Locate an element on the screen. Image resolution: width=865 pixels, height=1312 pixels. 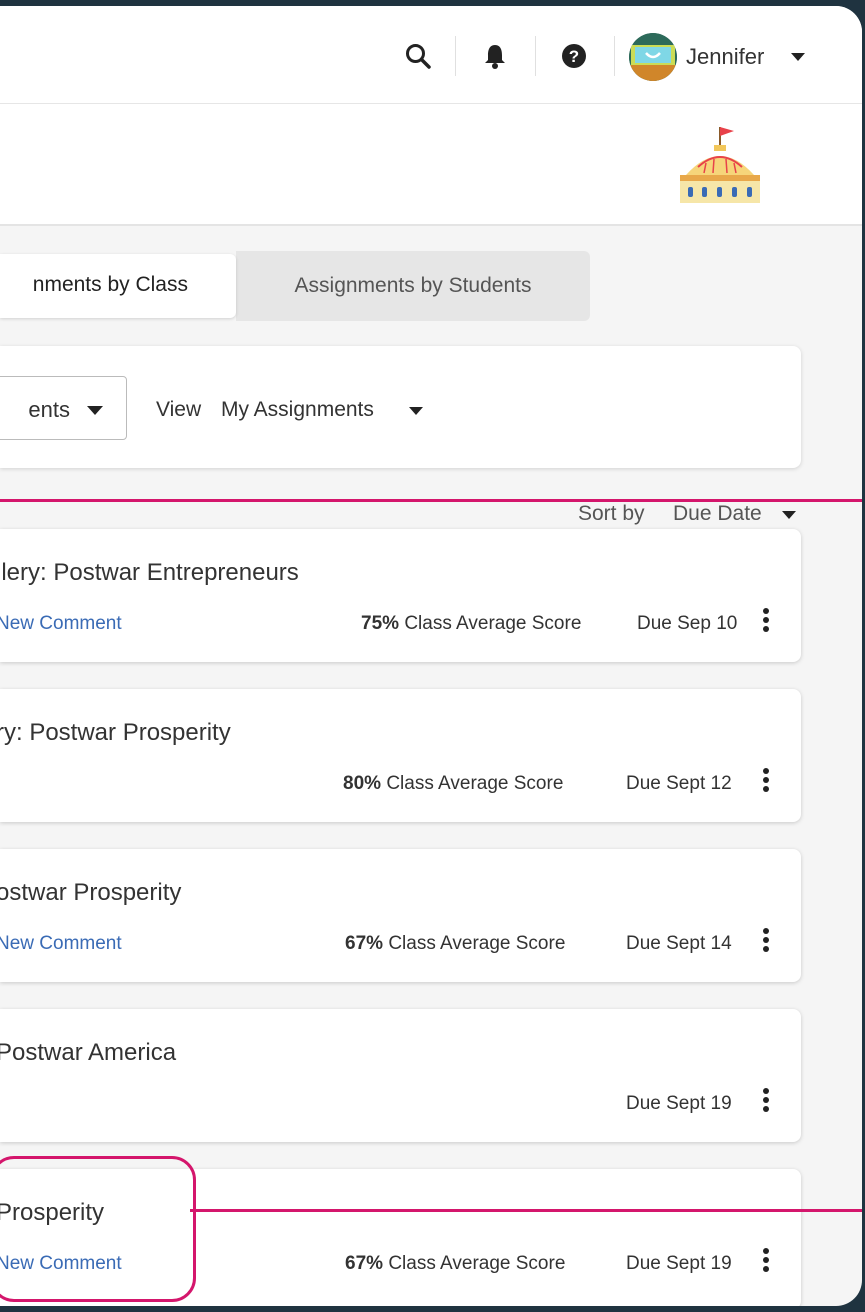
annotation-line is located at coordinates (526, 1210).